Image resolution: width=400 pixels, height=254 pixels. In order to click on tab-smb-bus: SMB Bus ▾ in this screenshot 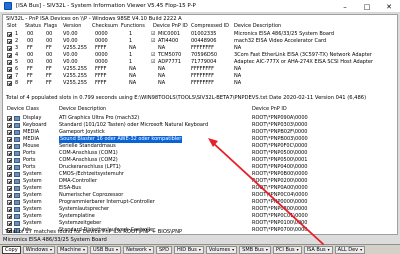, I will do `click(255, 249)`.